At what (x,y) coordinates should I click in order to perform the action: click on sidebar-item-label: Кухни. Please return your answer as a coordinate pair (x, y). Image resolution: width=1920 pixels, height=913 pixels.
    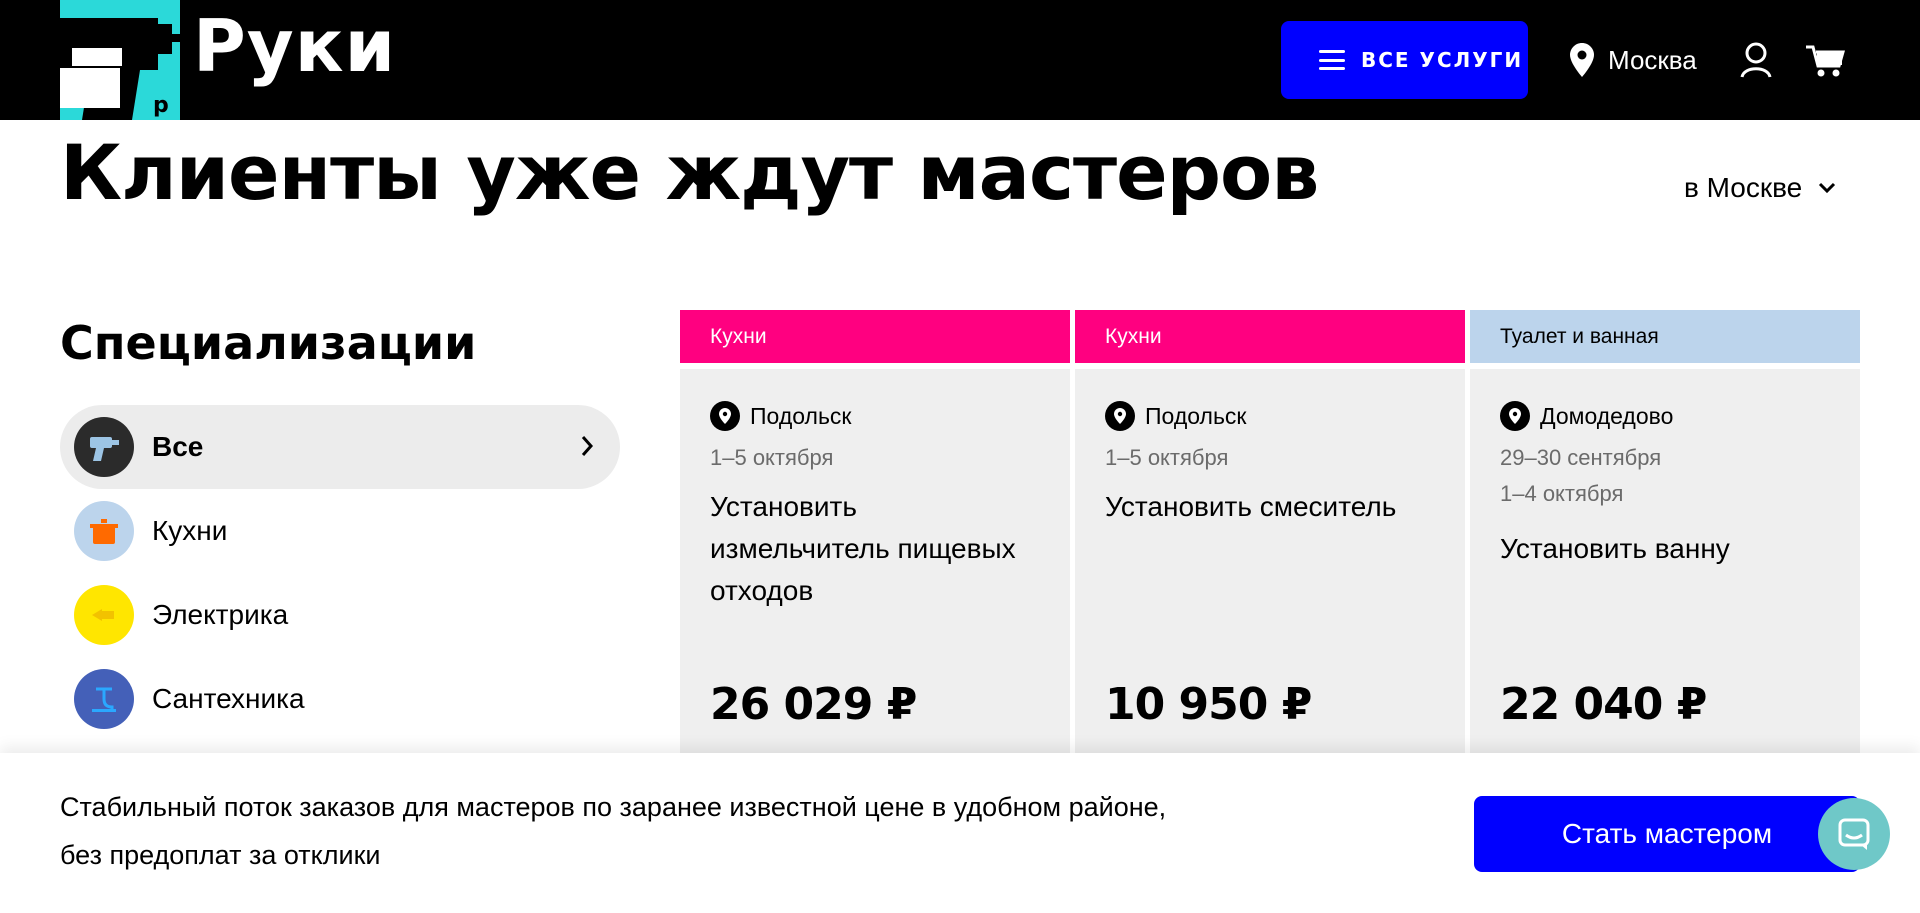
    Looking at the image, I should click on (190, 530).